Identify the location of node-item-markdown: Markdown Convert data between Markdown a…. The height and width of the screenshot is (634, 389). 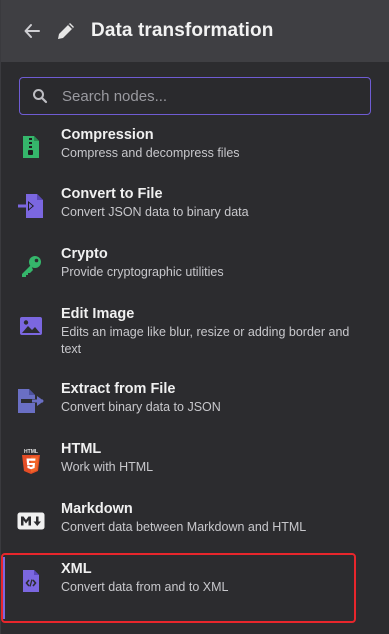
(195, 530).